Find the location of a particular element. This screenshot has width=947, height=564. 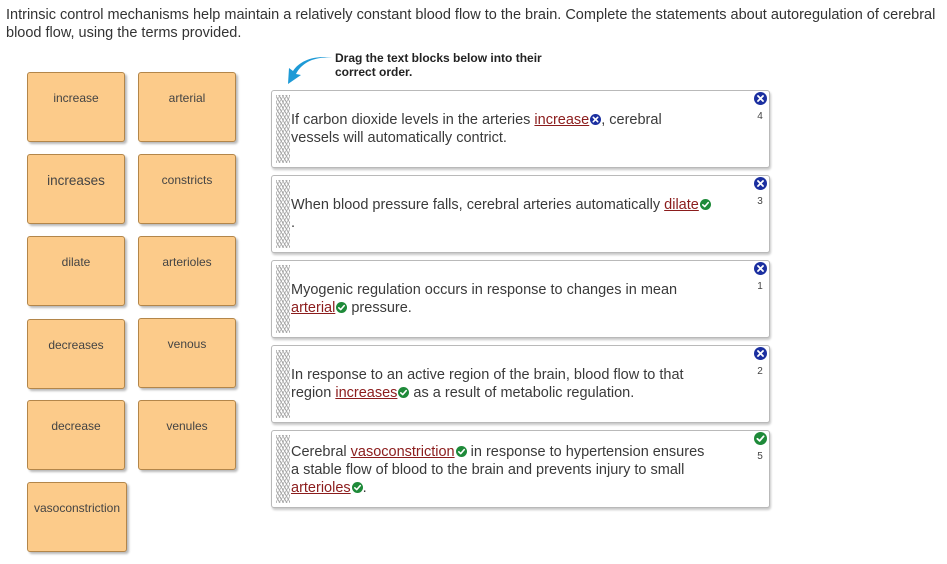

order-status: 4 is located at coordinates (760, 106).